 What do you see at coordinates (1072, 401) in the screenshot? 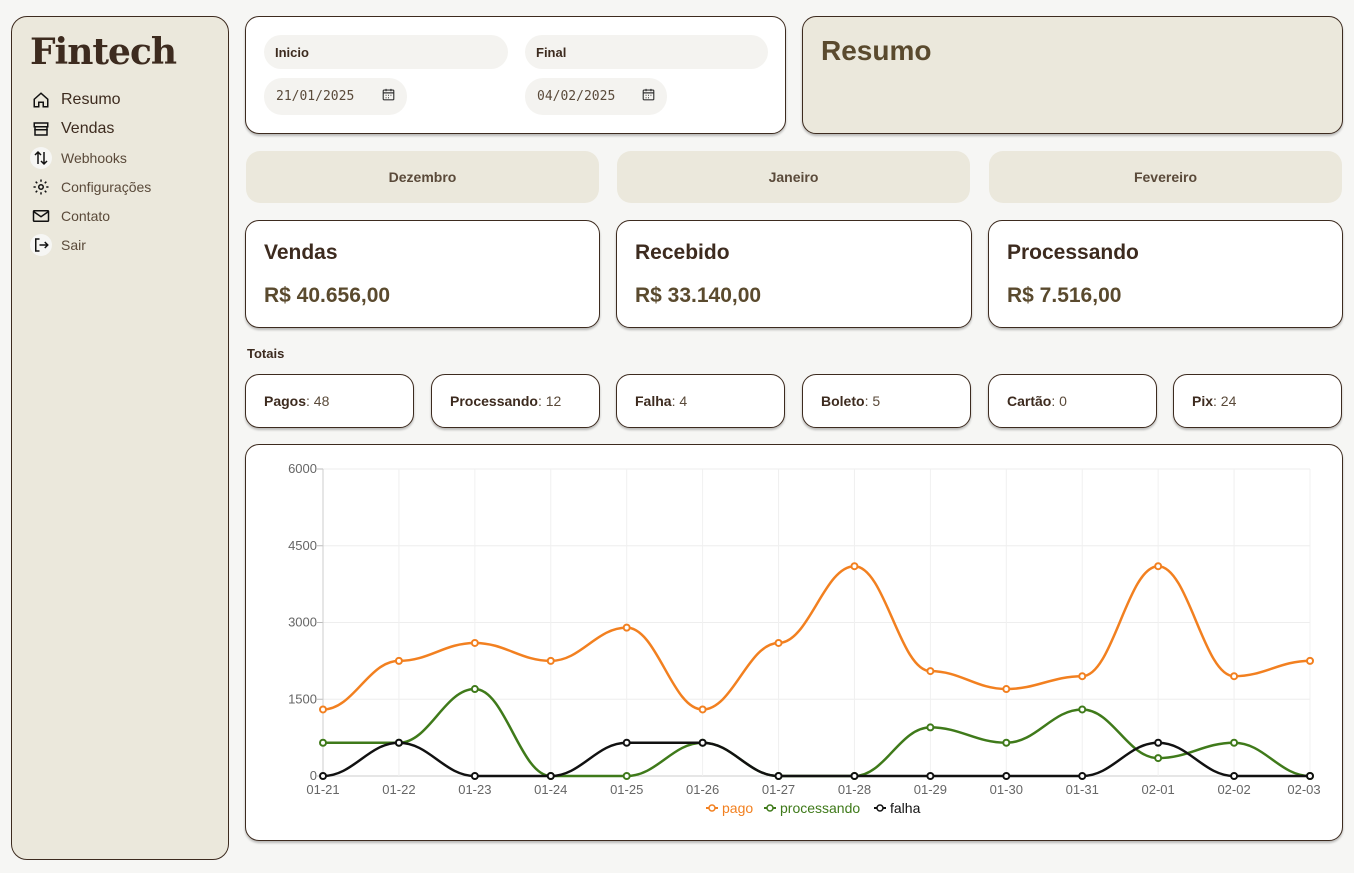
I see `total-pill-cartao: Cartão: 0` at bounding box center [1072, 401].